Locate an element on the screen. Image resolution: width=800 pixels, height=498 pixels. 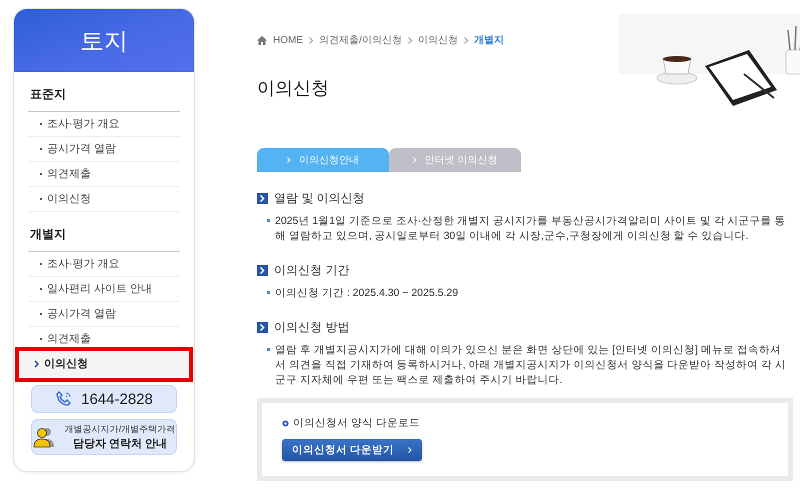
section-heading: 이의신청 기간 is located at coordinates (312, 270).